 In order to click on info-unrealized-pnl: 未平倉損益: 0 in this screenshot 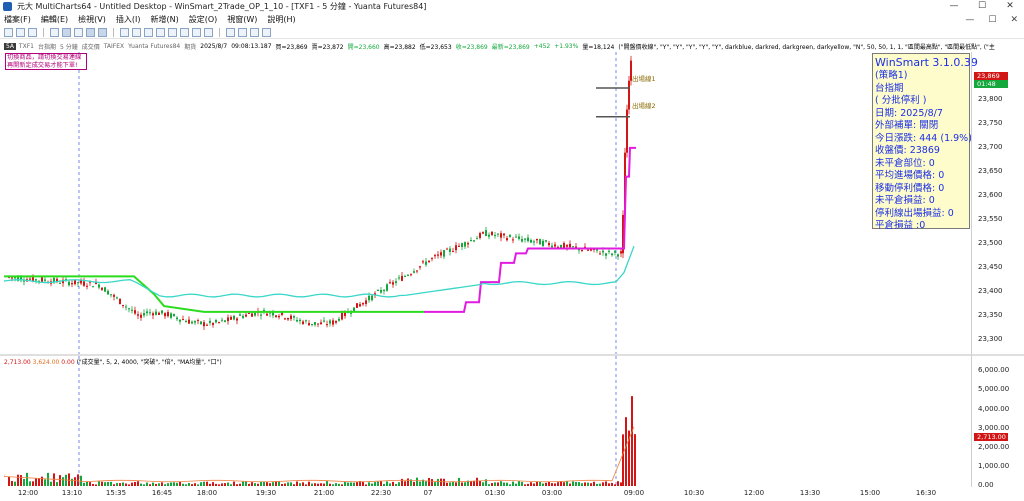, I will do `click(905, 200)`.